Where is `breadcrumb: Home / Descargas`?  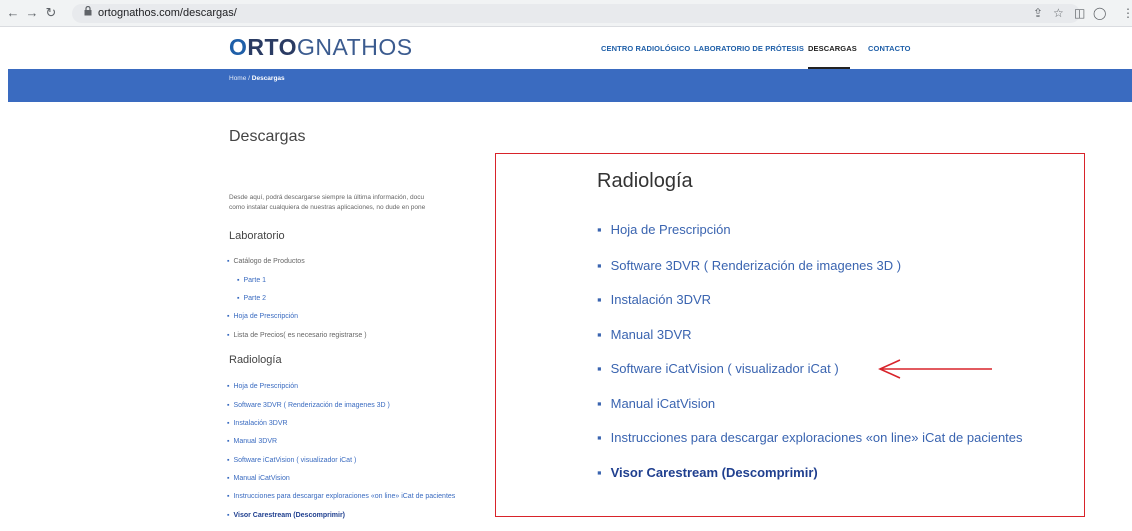
breadcrumb: Home / Descargas is located at coordinates (257, 78).